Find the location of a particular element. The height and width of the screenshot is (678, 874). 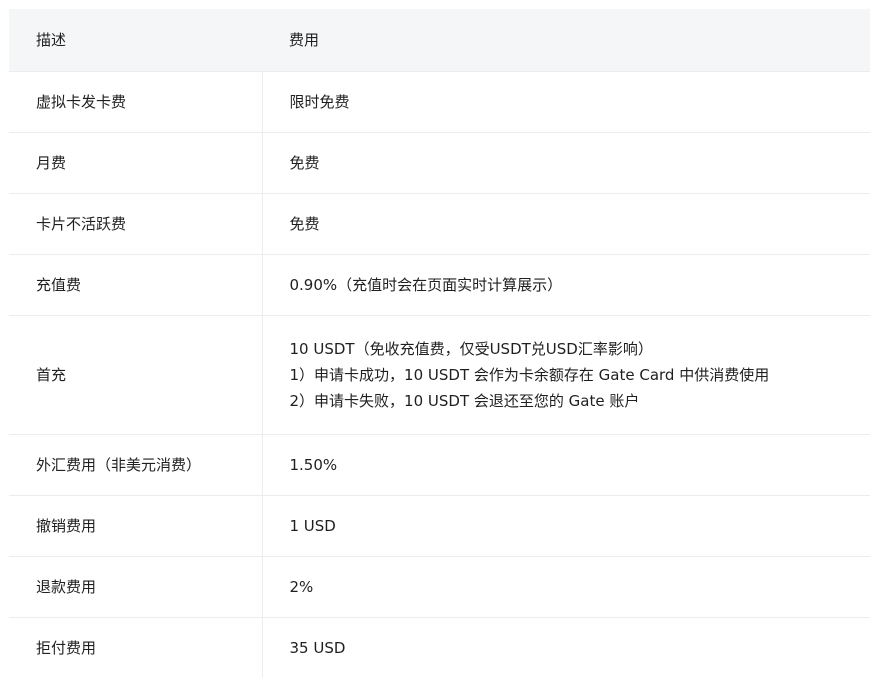

row-description: 卡片不活跃费 is located at coordinates (136, 223).